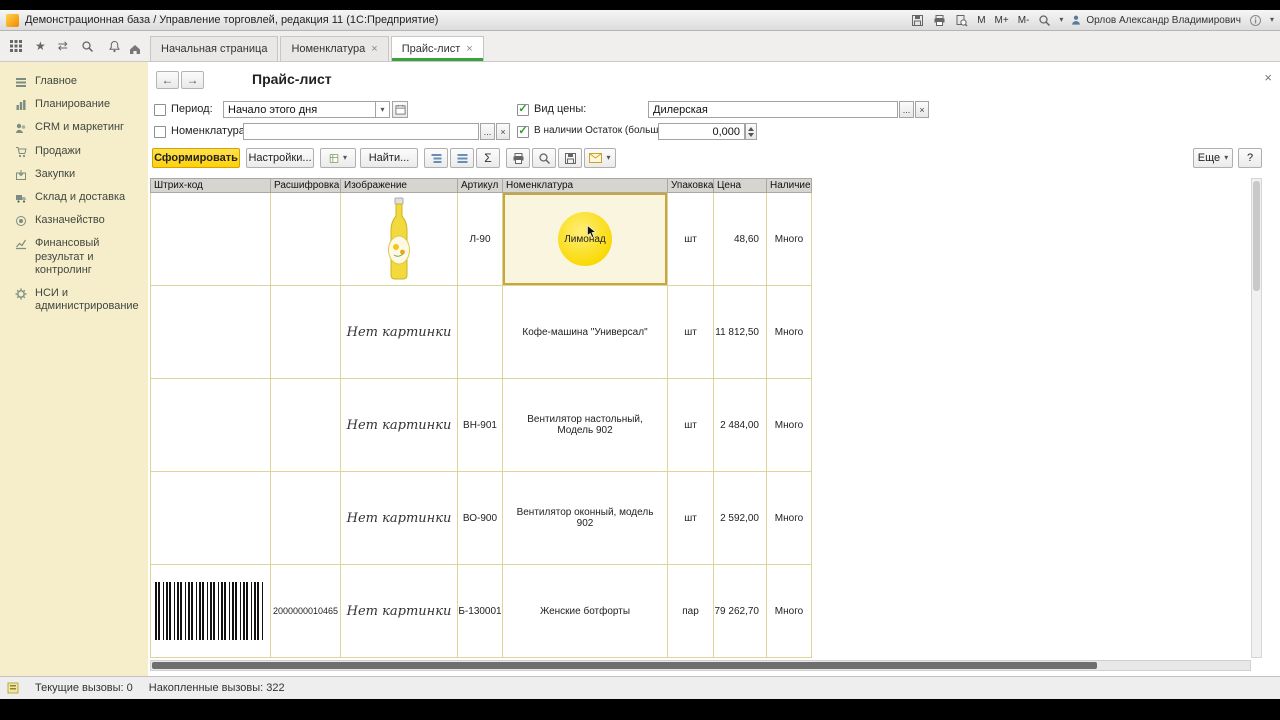  I want to click on period-checkbox, so click(160, 110).